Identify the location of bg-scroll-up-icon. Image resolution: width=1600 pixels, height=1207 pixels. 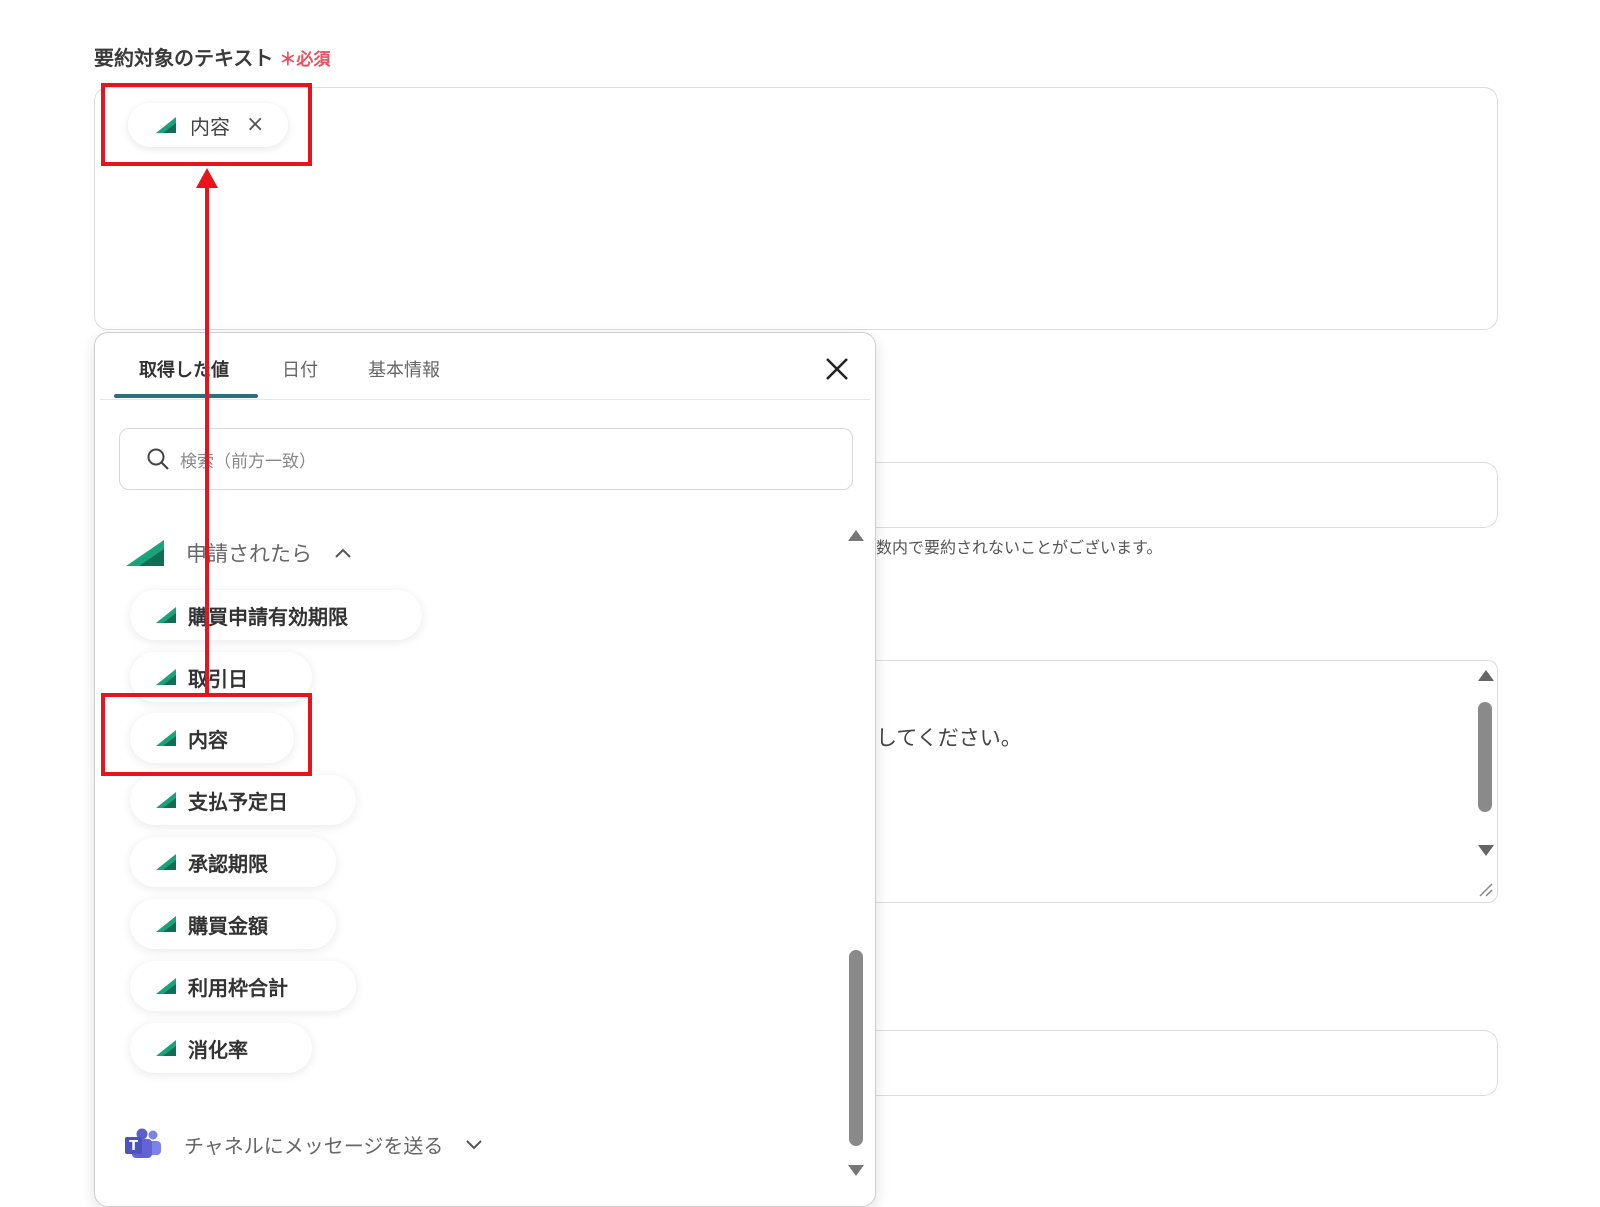
(1486, 675).